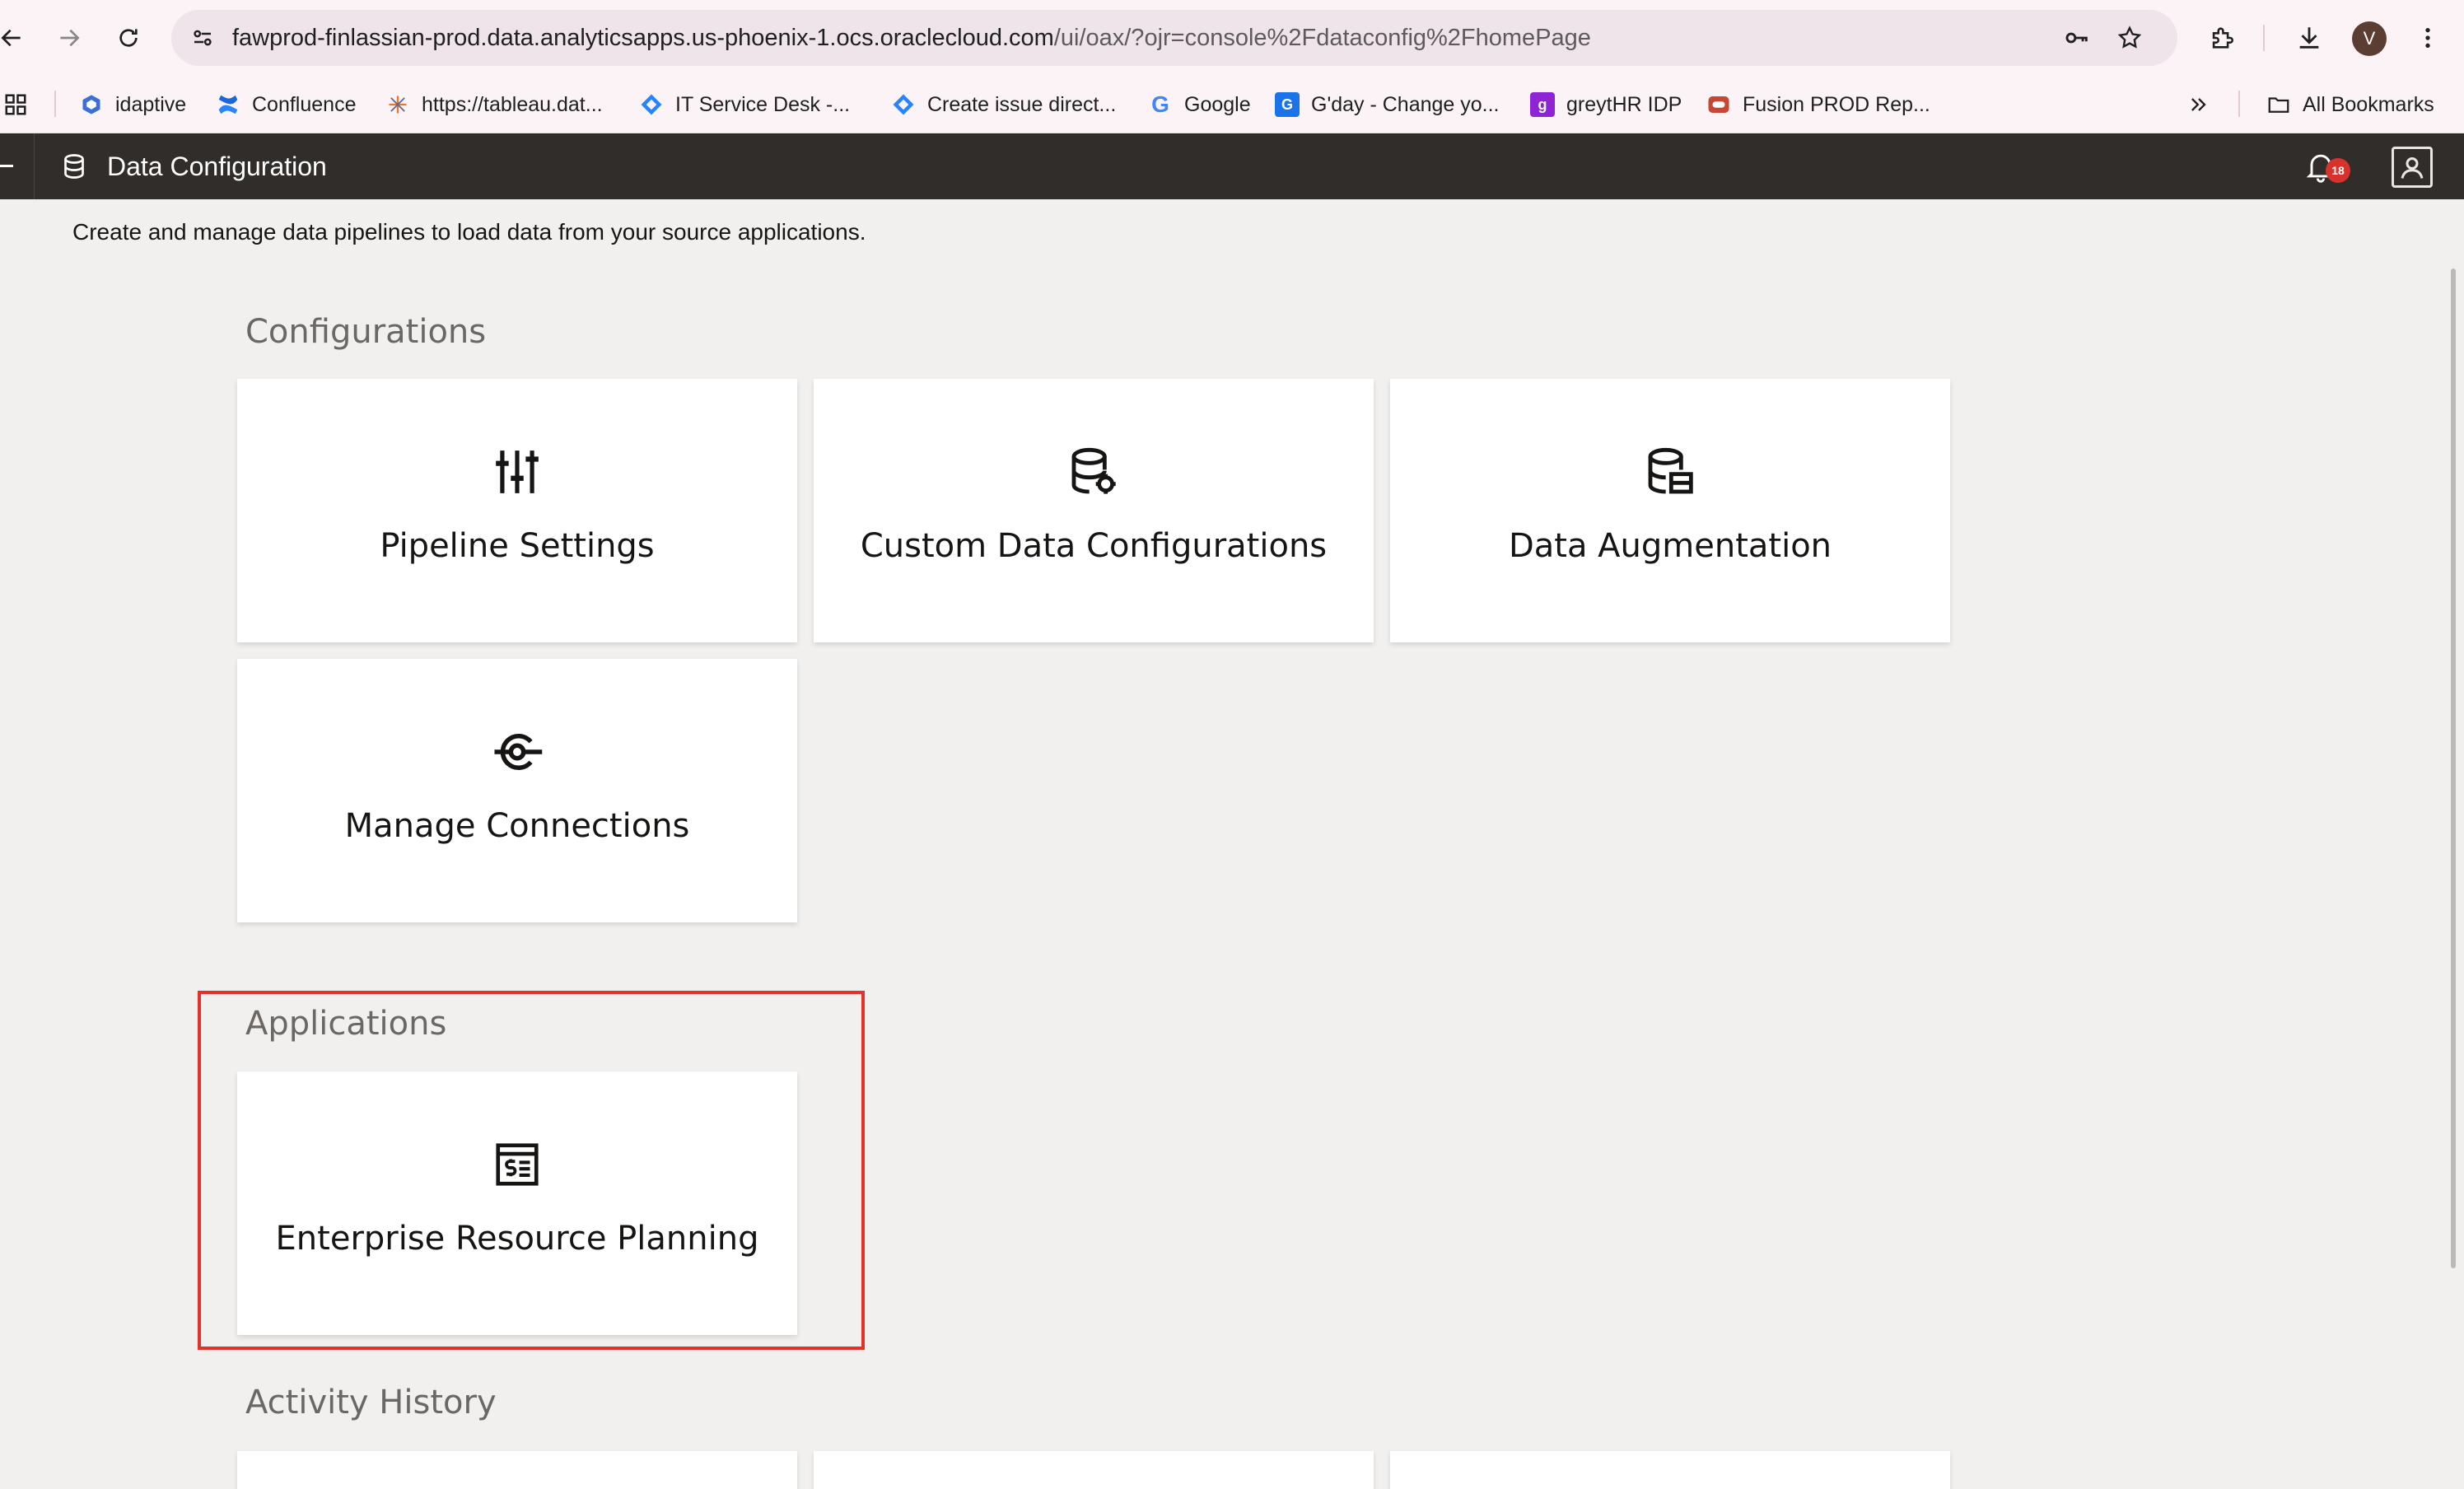 The width and height of the screenshot is (2464, 1489). What do you see at coordinates (1094, 510) in the screenshot?
I see `custom-data-configurations-card: Custom Data Configurations` at bounding box center [1094, 510].